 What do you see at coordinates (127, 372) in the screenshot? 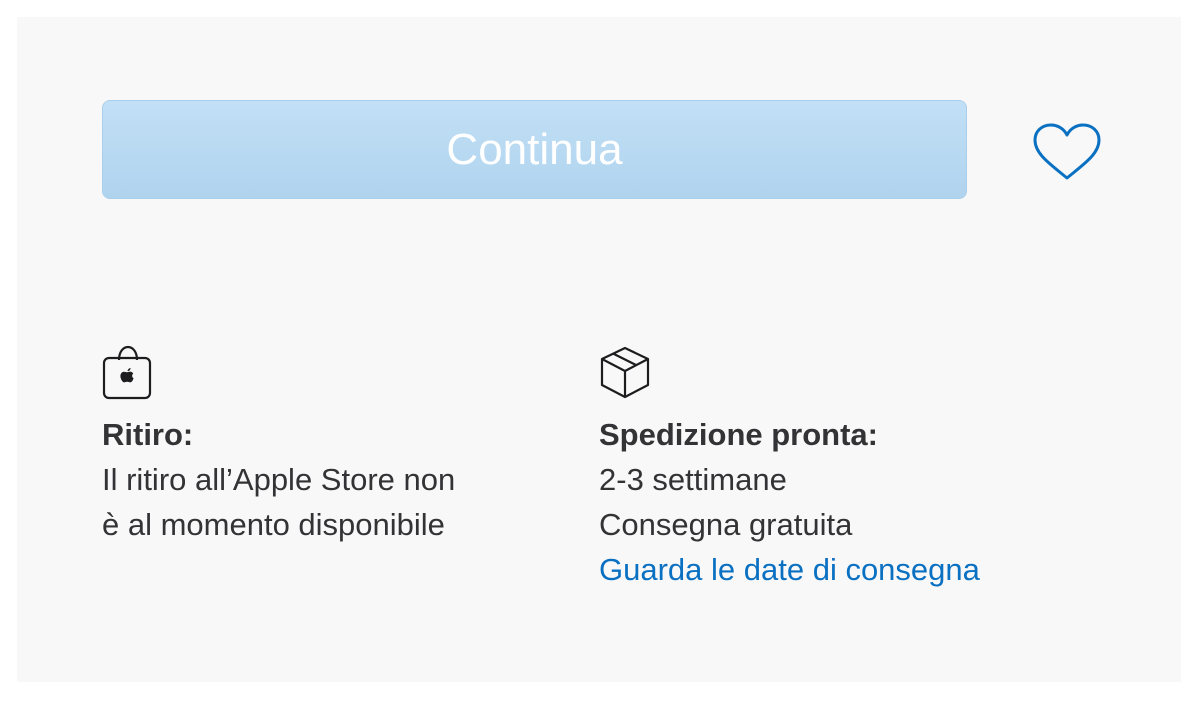
I see `apple-store-bag-icon` at bounding box center [127, 372].